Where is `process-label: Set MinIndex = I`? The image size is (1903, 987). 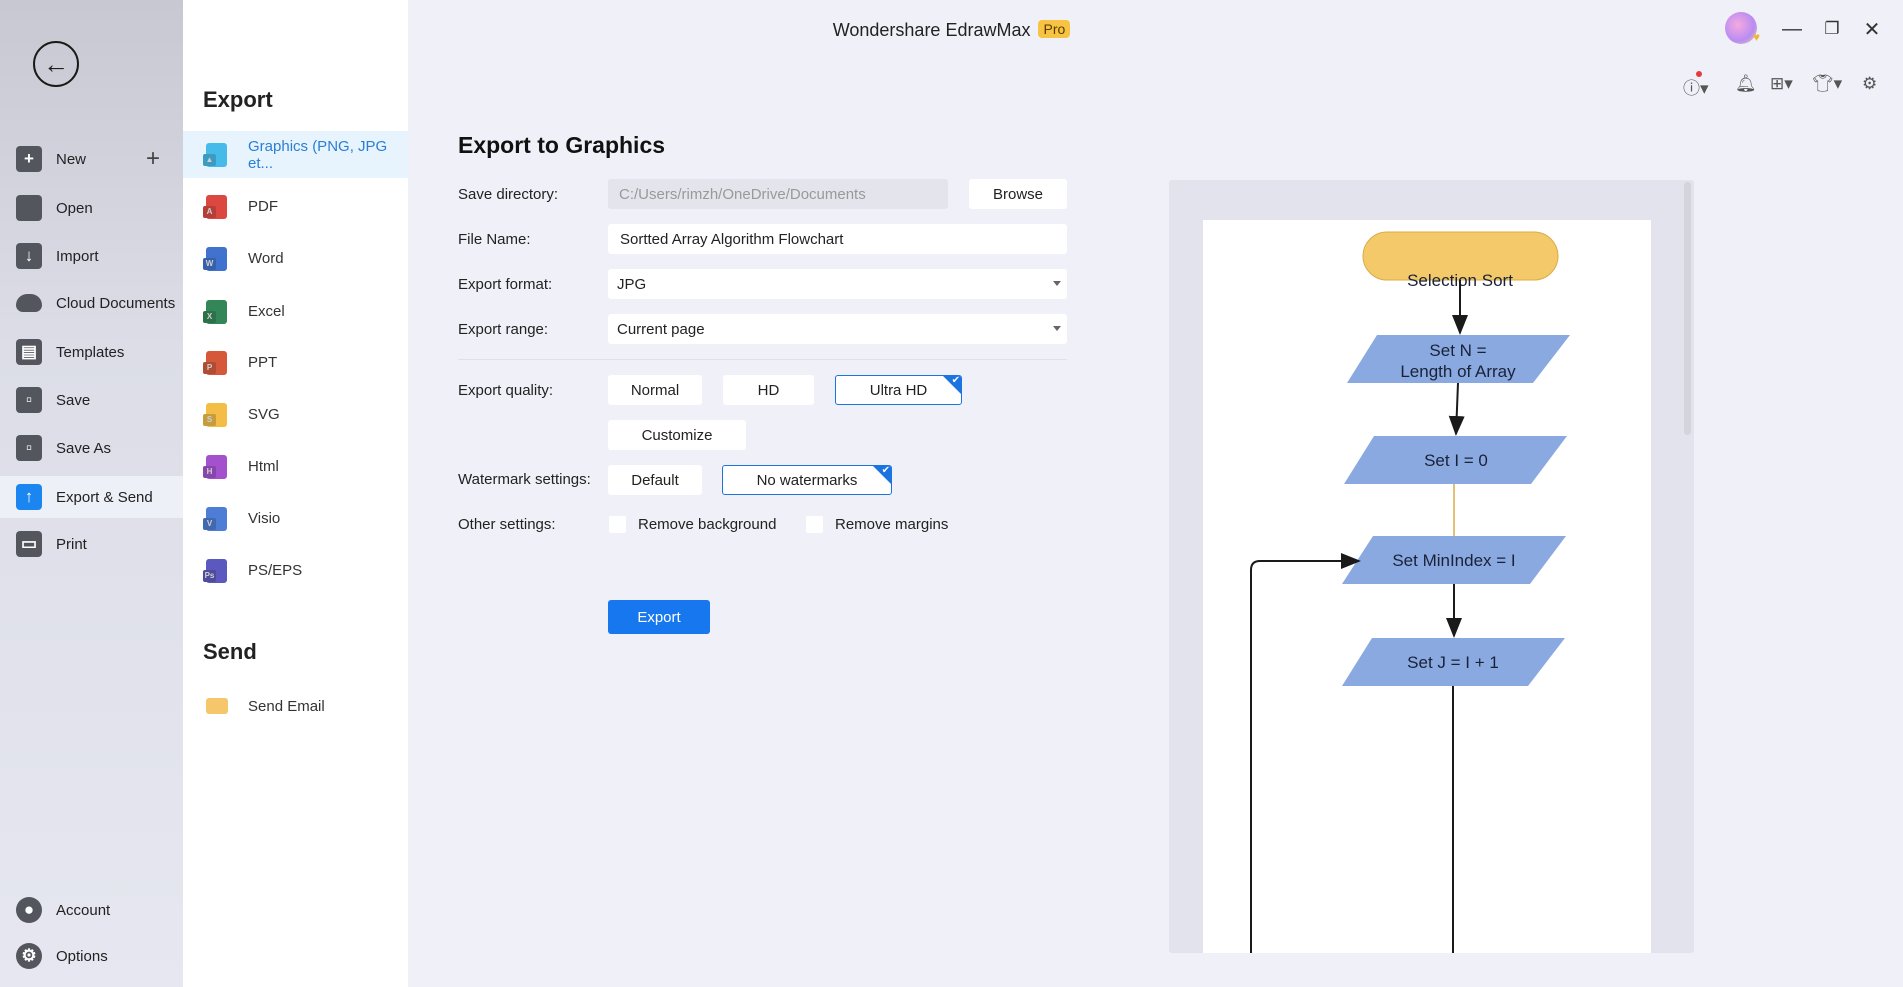 process-label: Set MinIndex = I is located at coordinates (1453, 560).